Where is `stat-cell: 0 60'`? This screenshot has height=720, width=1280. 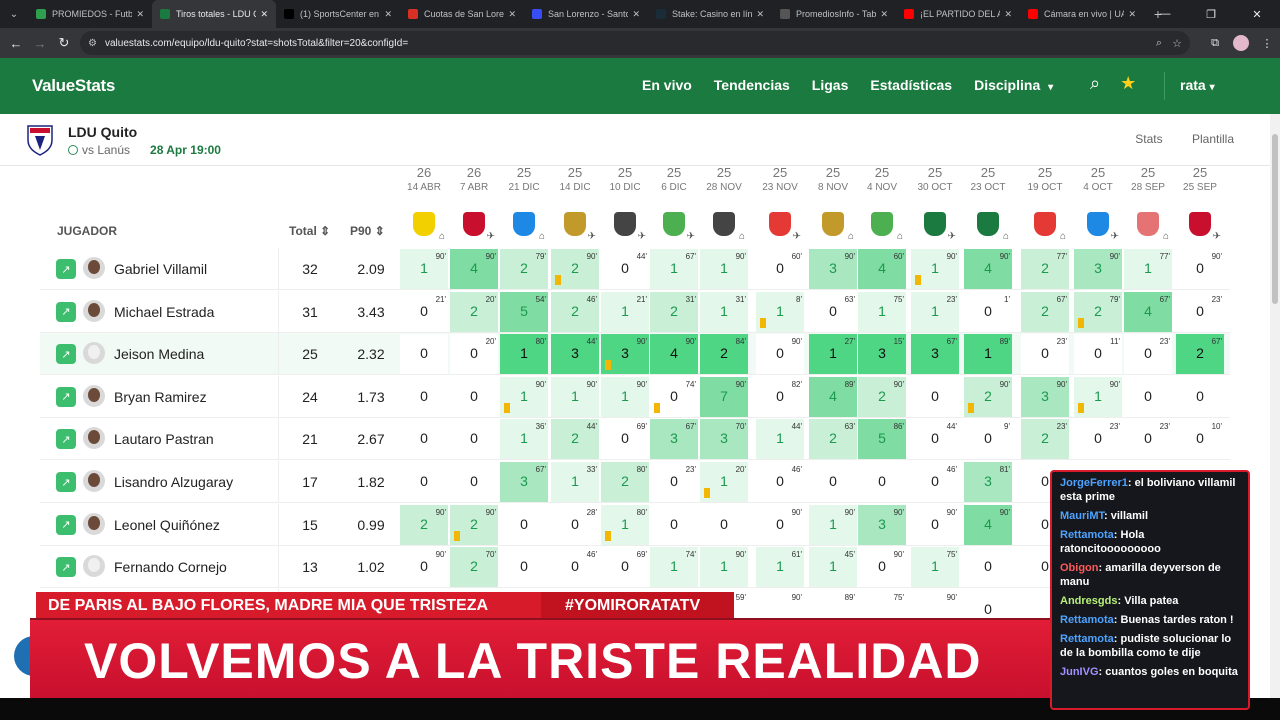
stat-cell: 0 60' is located at coordinates (780, 269).